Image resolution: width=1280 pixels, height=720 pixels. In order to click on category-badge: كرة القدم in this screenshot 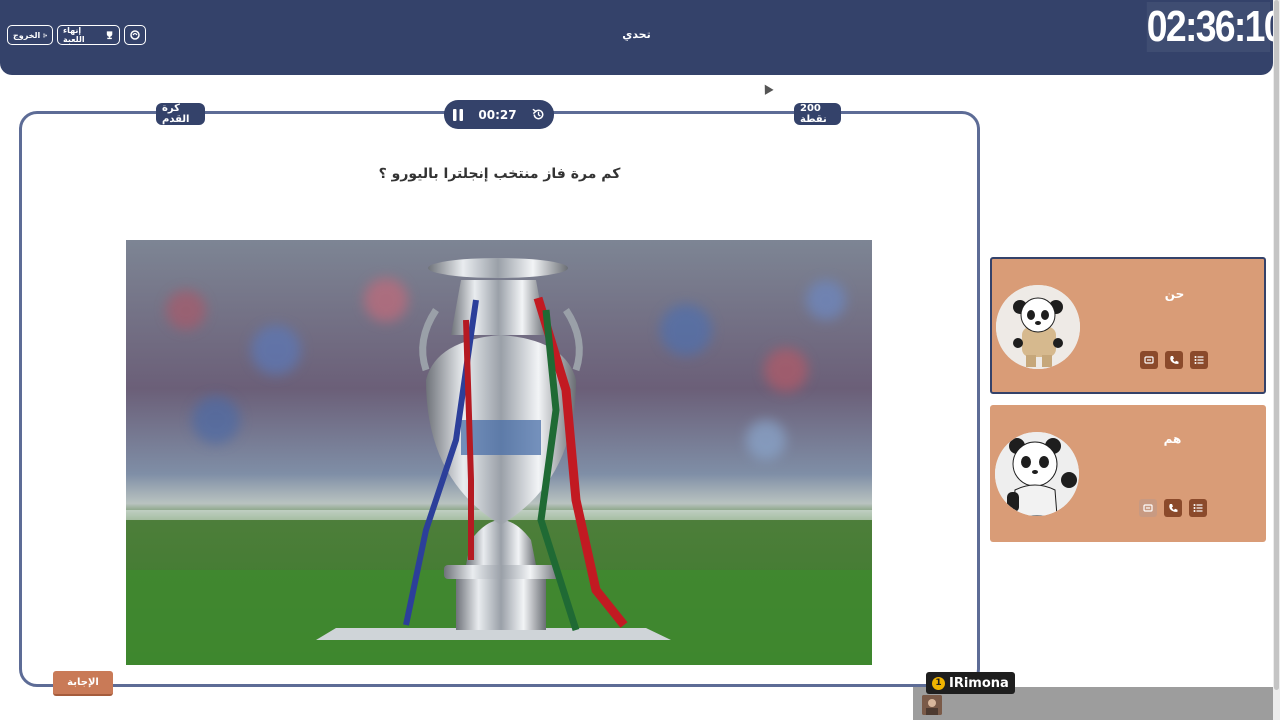, I will do `click(180, 114)`.